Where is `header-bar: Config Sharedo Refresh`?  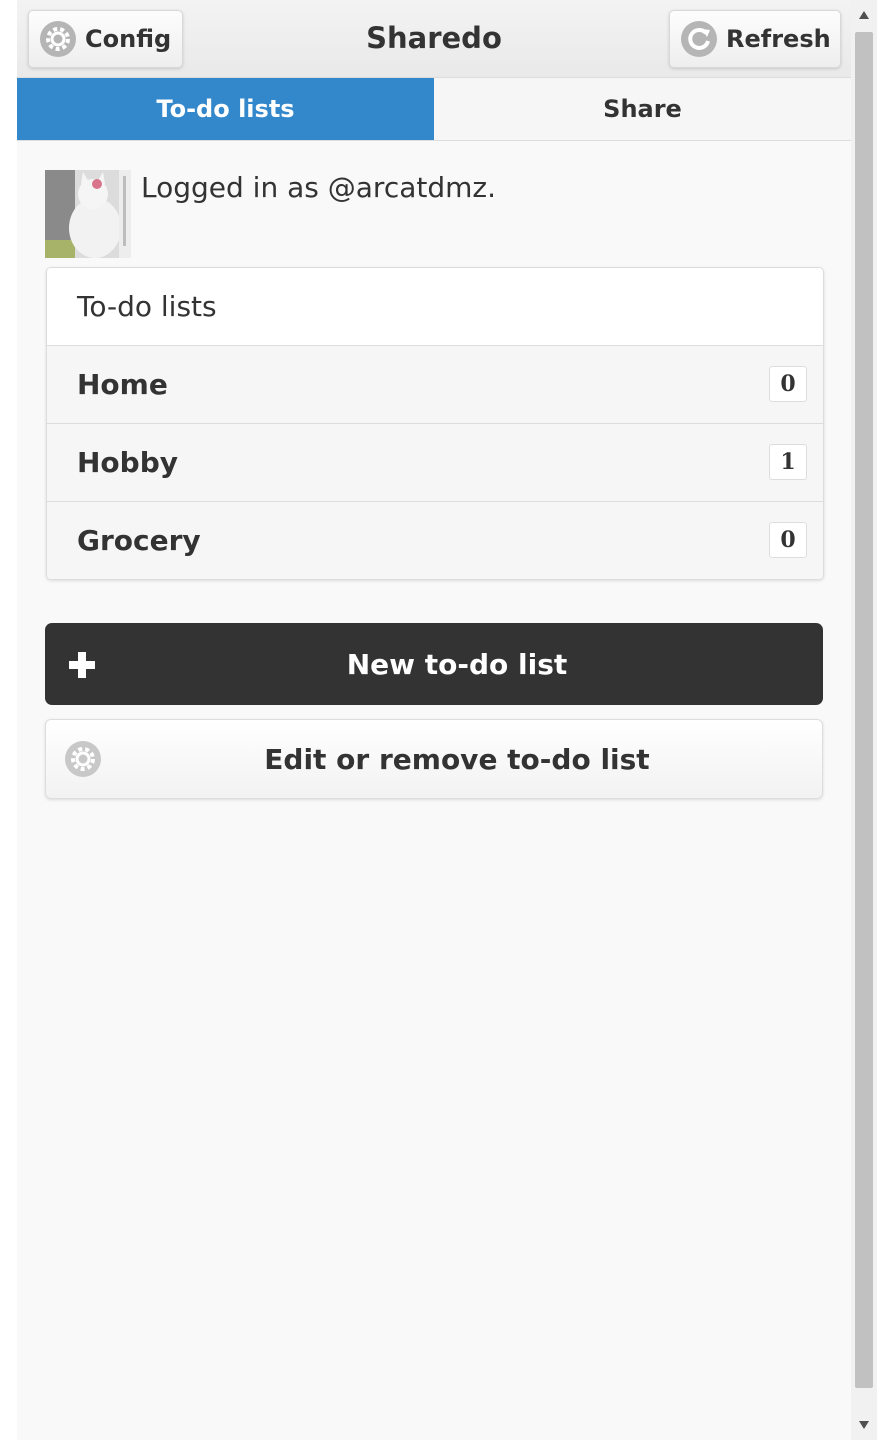
header-bar: Config Sharedo Refresh is located at coordinates (434, 39).